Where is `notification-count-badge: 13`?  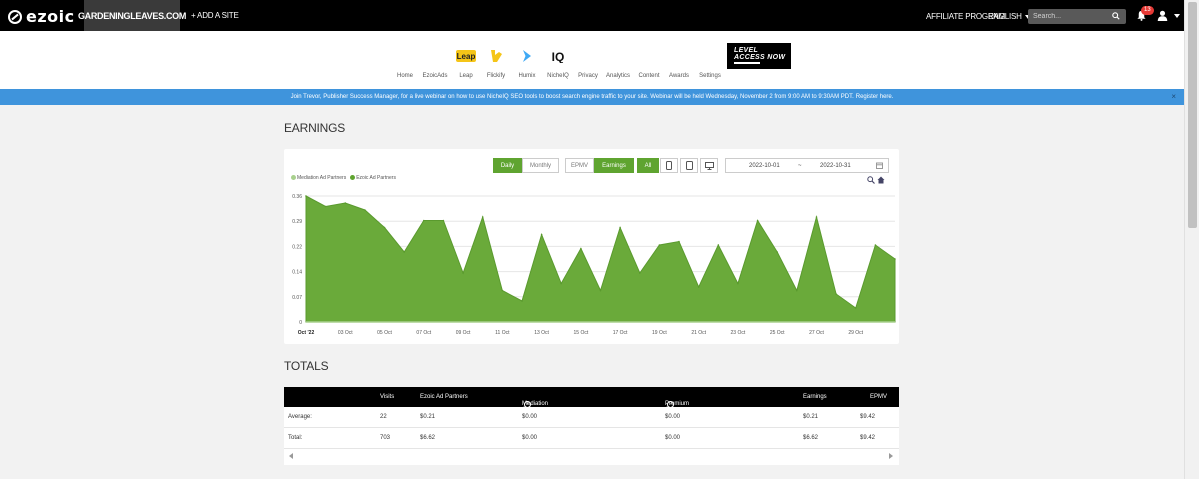
notification-count-badge: 13 is located at coordinates (1147, 10).